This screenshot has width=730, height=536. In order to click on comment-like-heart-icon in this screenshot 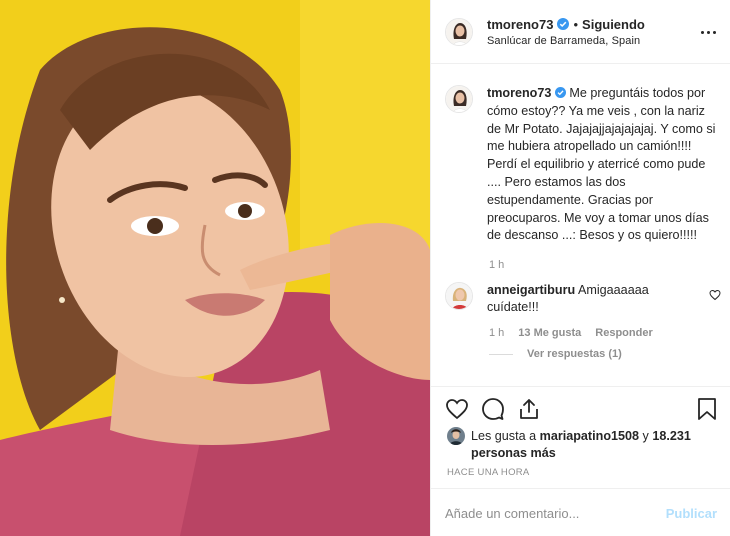, I will do `click(715, 295)`.